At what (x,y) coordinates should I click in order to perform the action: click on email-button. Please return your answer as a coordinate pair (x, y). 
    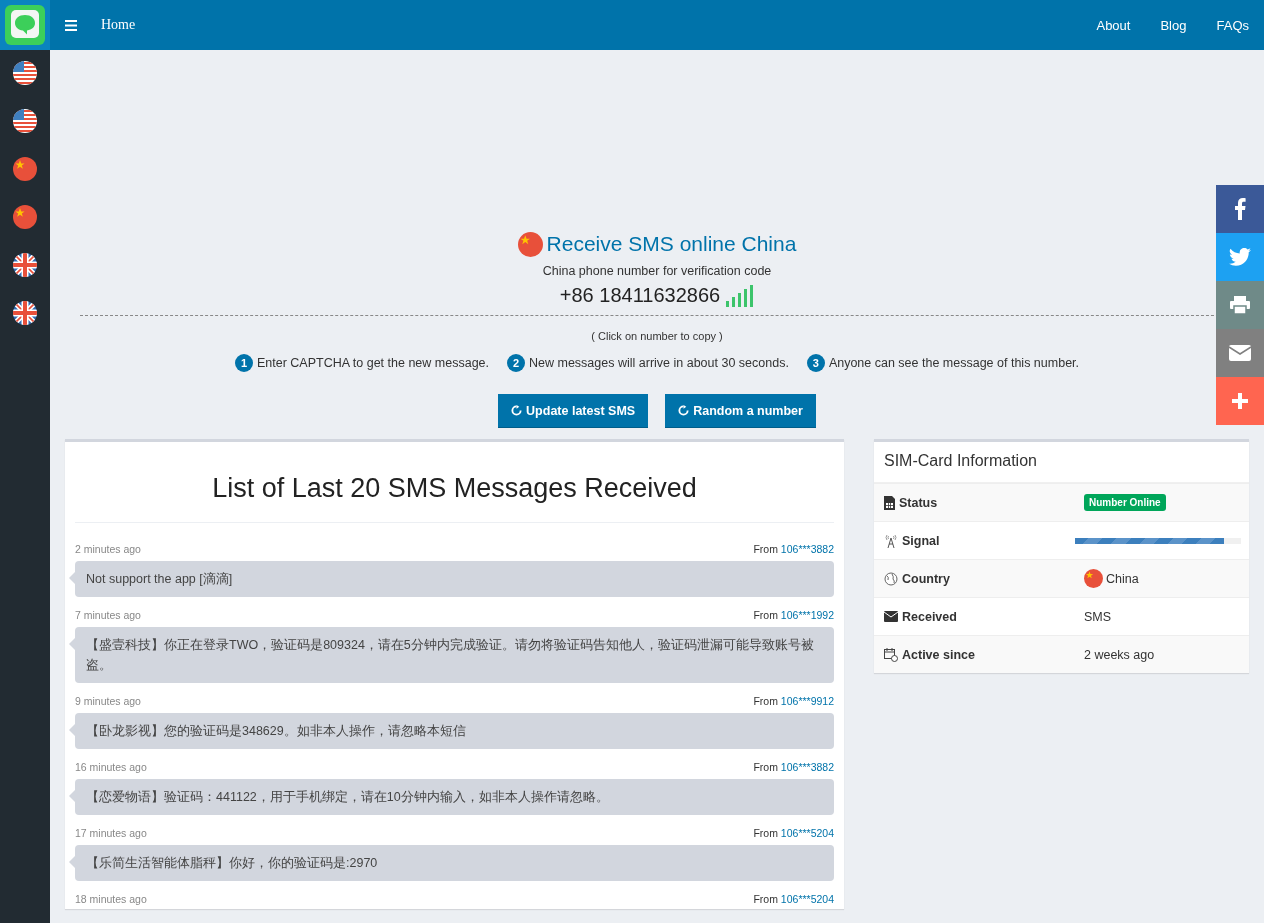
    Looking at the image, I should click on (1240, 353).